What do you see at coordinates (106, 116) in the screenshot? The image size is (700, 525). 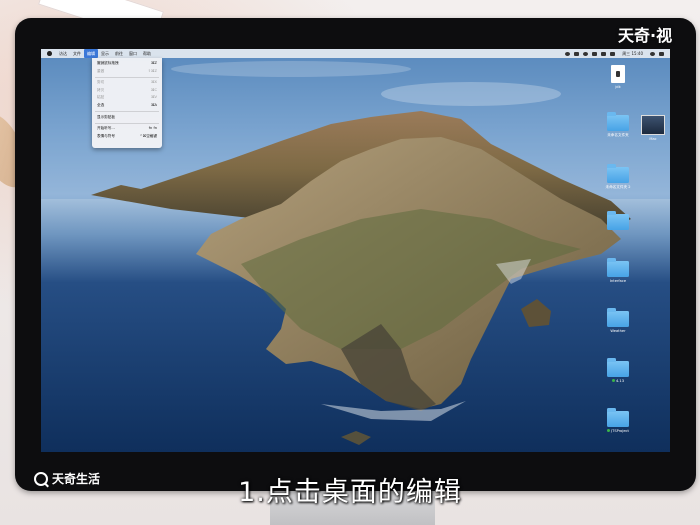 I see `edit-menu-item-label: 显示剪贴板` at bounding box center [106, 116].